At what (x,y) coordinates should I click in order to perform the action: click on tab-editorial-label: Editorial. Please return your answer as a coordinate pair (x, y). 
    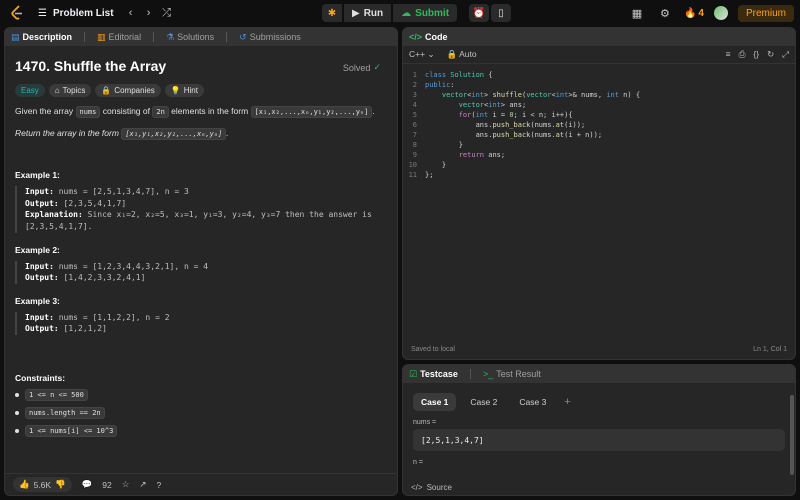
    Looking at the image, I should click on (125, 37).